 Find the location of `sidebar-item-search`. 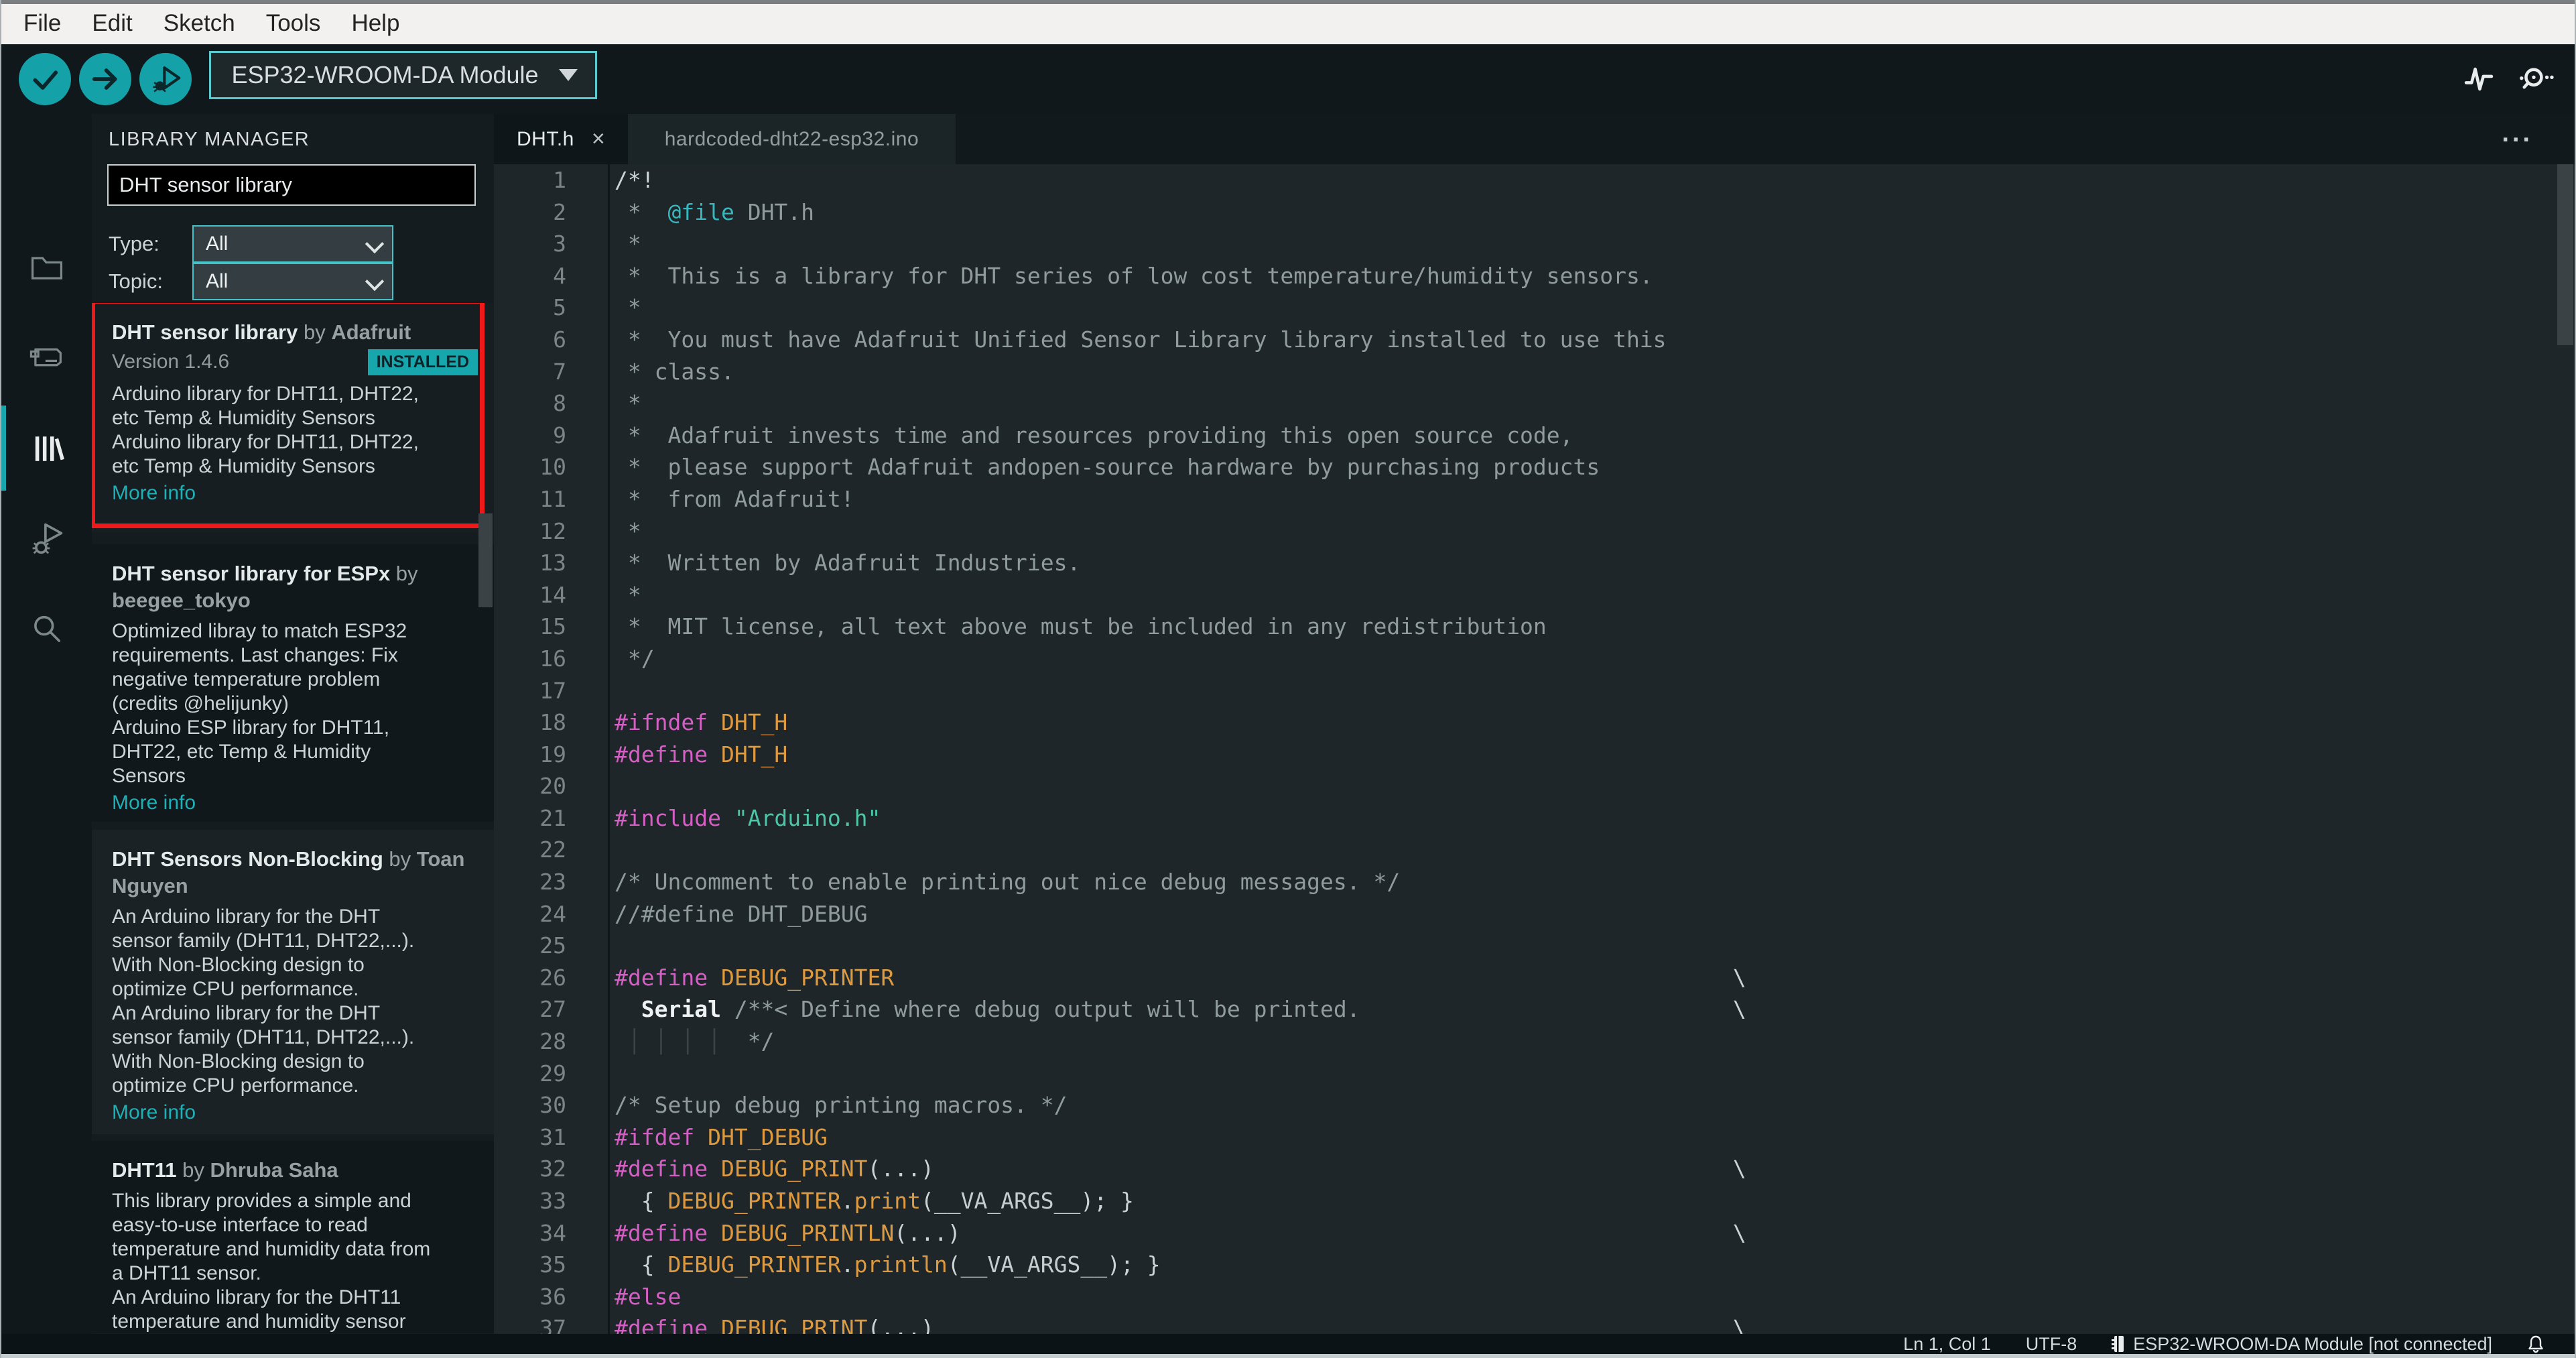

sidebar-item-search is located at coordinates (46, 630).